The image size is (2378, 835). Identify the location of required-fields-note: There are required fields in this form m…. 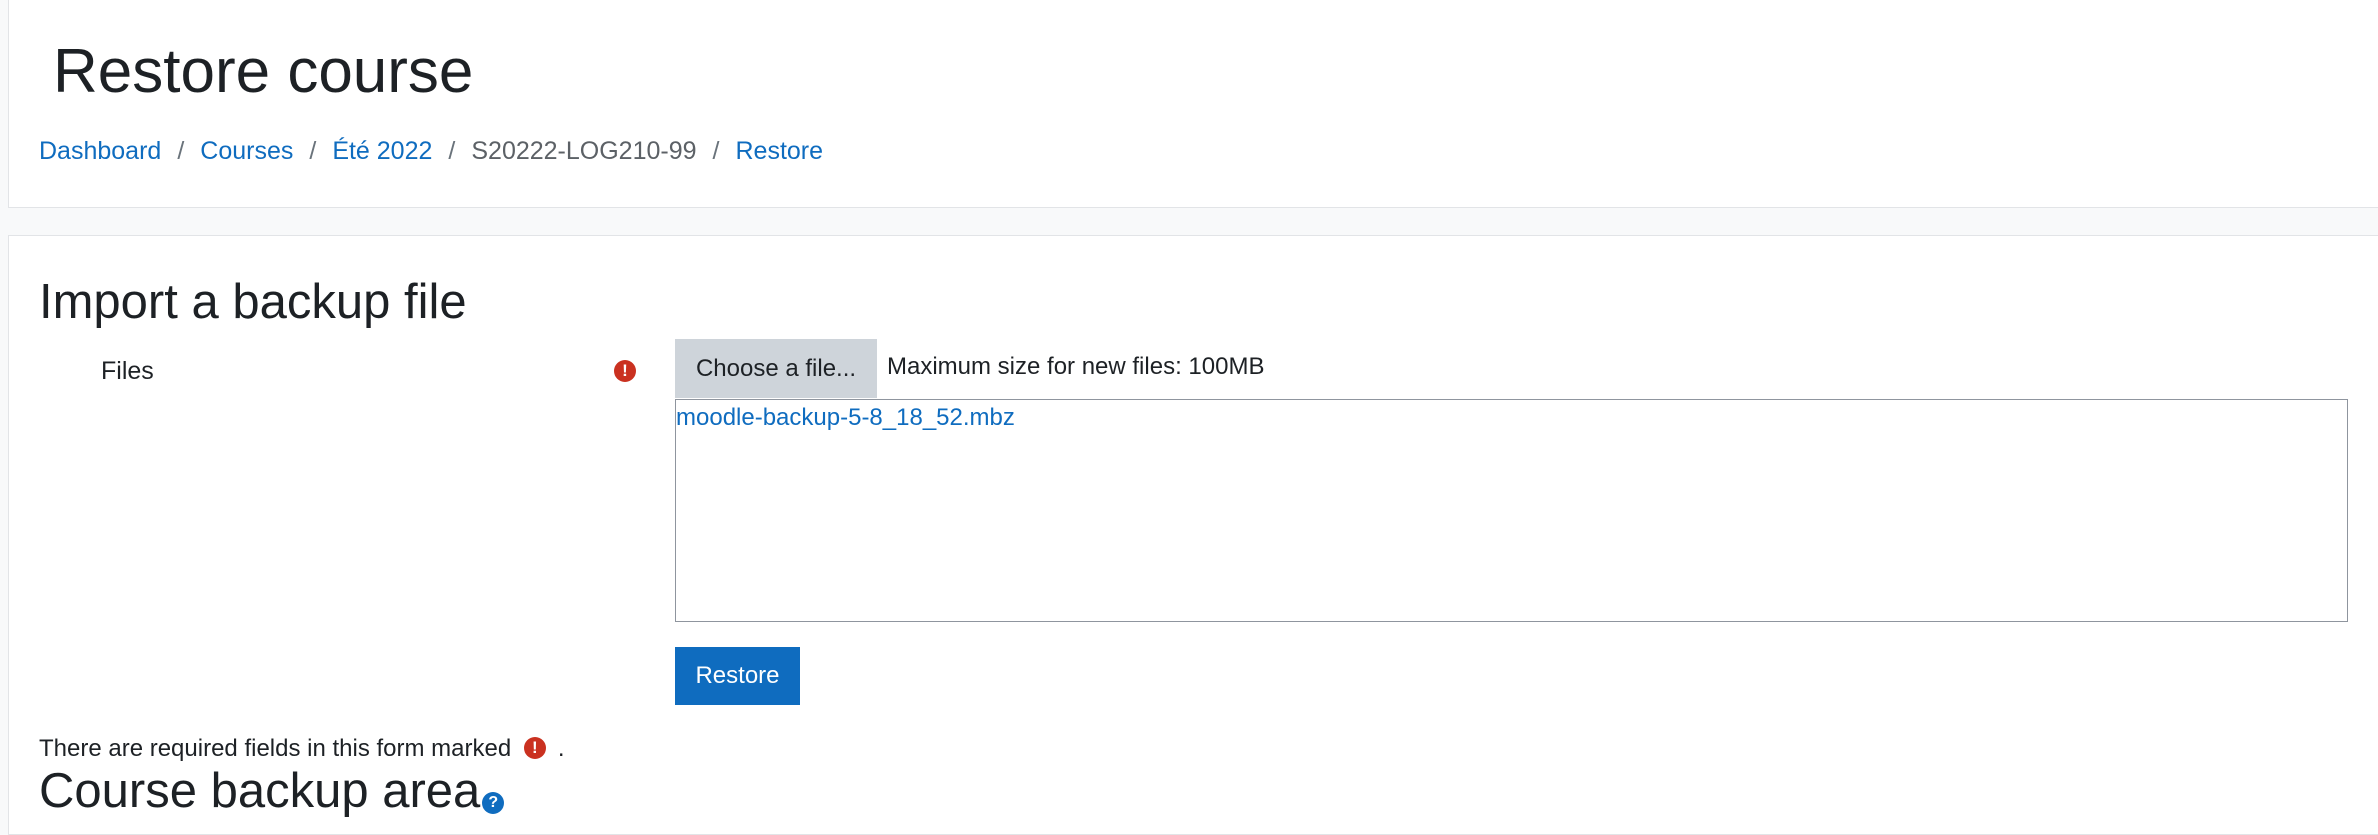
(302, 749).